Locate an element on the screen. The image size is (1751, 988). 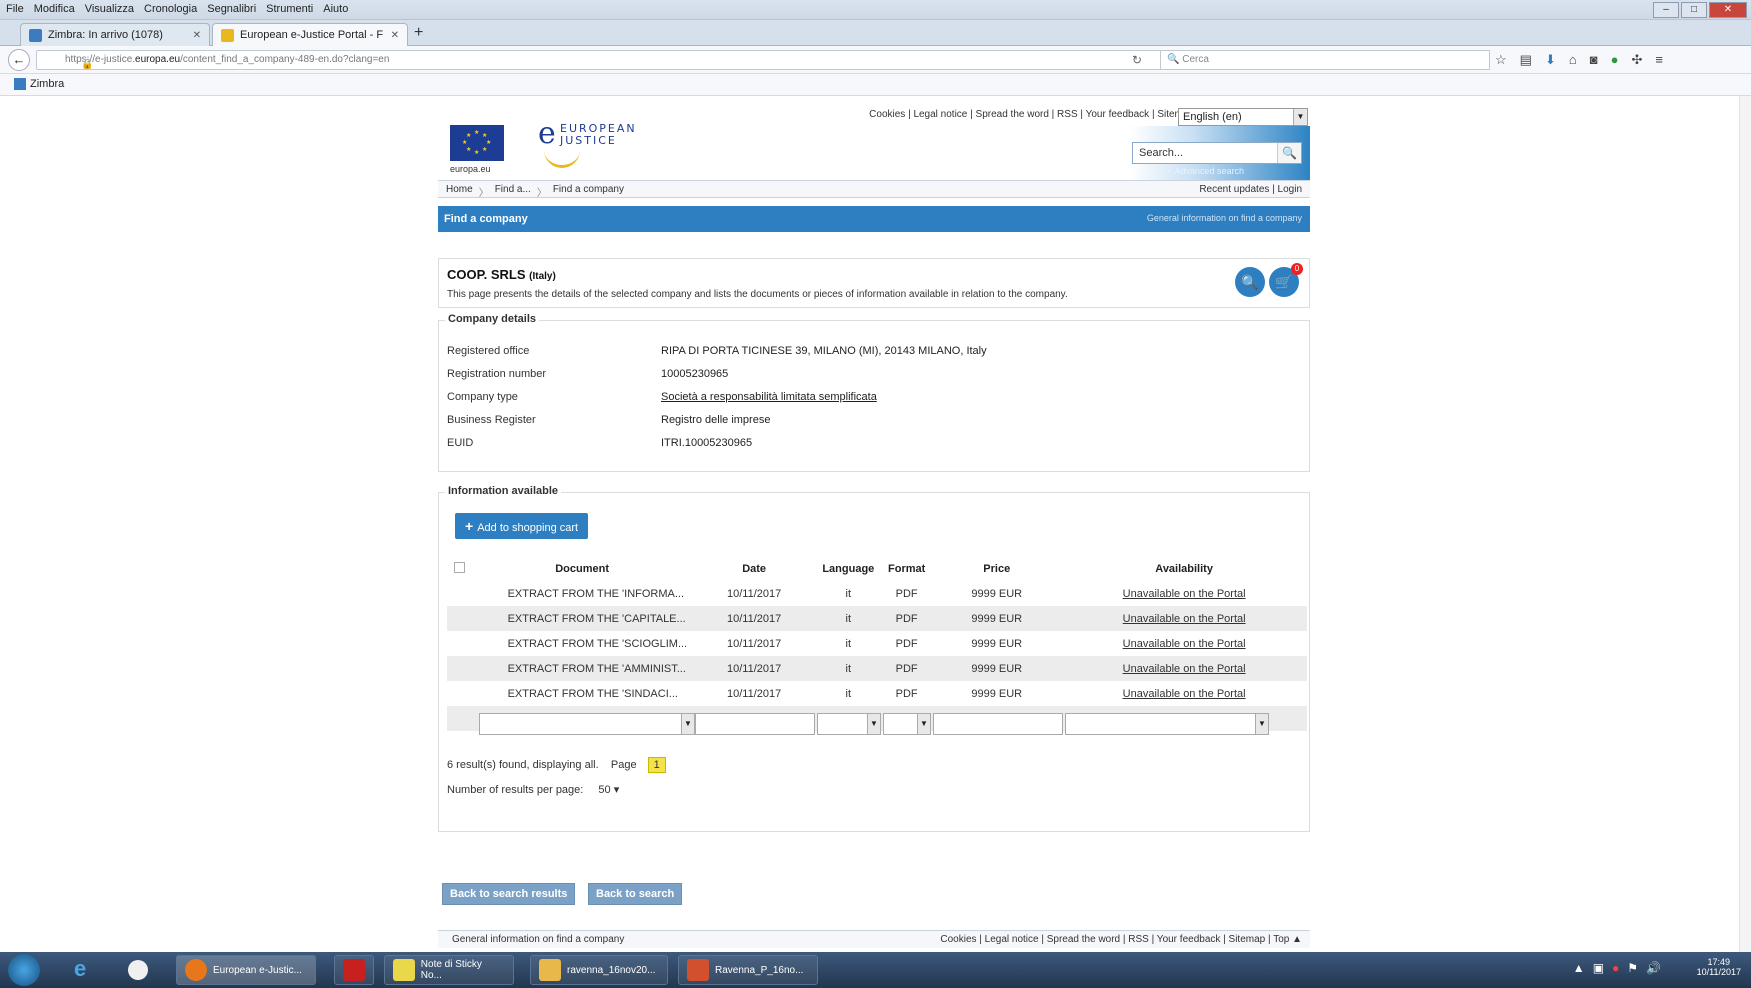
menu-aiuto: Aiuto is located at coordinates (335, 9).